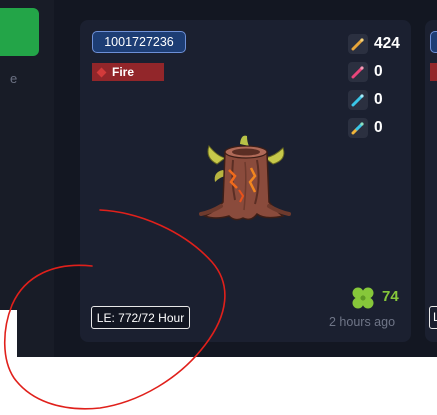 This screenshot has height=415, width=437. Describe the element at coordinates (362, 322) in the screenshot. I see `listing-time: 2 hours ago` at that location.